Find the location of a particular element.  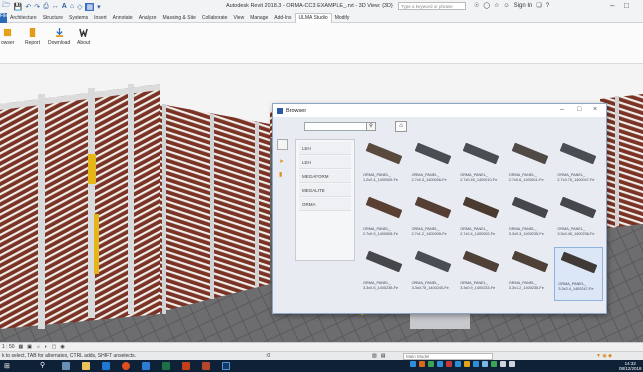

search-button: ⚲ is located at coordinates (371, 126).